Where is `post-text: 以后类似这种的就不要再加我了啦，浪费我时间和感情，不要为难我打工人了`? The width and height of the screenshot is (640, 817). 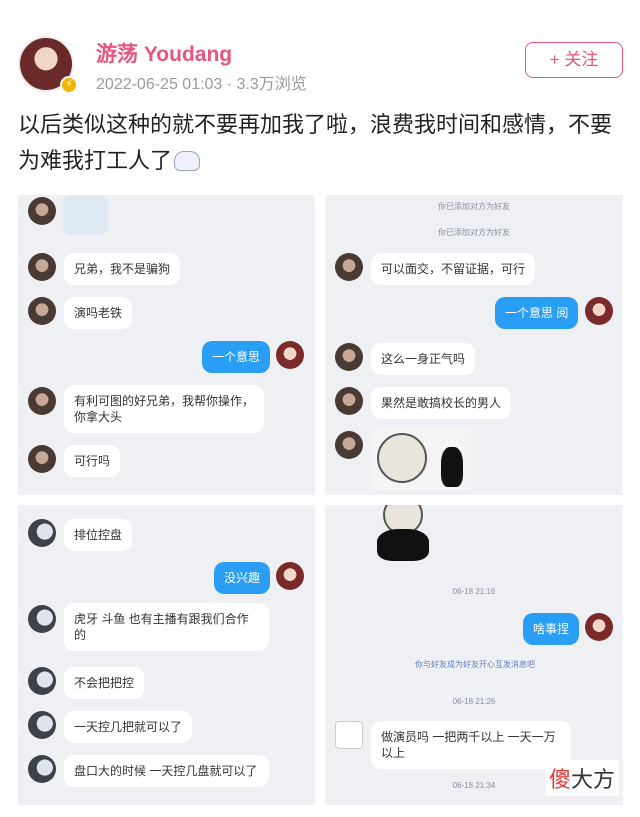 post-text: 以后类似这种的就不要再加我了啦，浪费我时间和感情，不要为难我打工人了 is located at coordinates (320, 143).